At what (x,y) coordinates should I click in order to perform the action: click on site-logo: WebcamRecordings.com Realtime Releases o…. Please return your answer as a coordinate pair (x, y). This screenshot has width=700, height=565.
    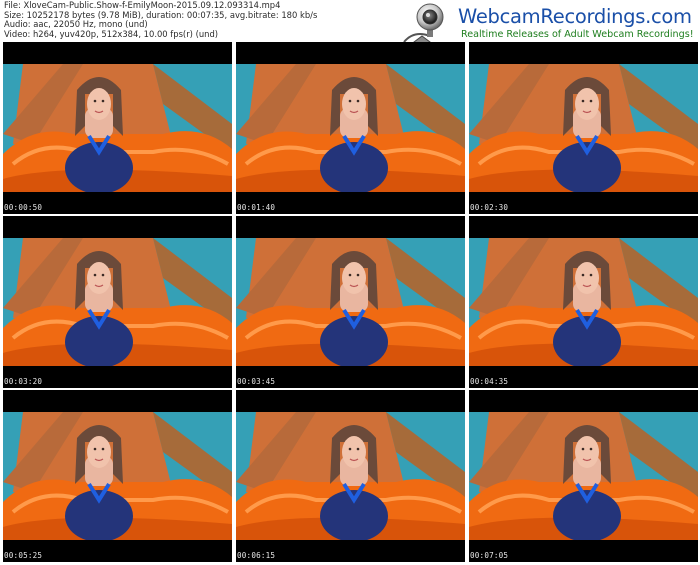
    Looking at the image, I should click on (549, 24).